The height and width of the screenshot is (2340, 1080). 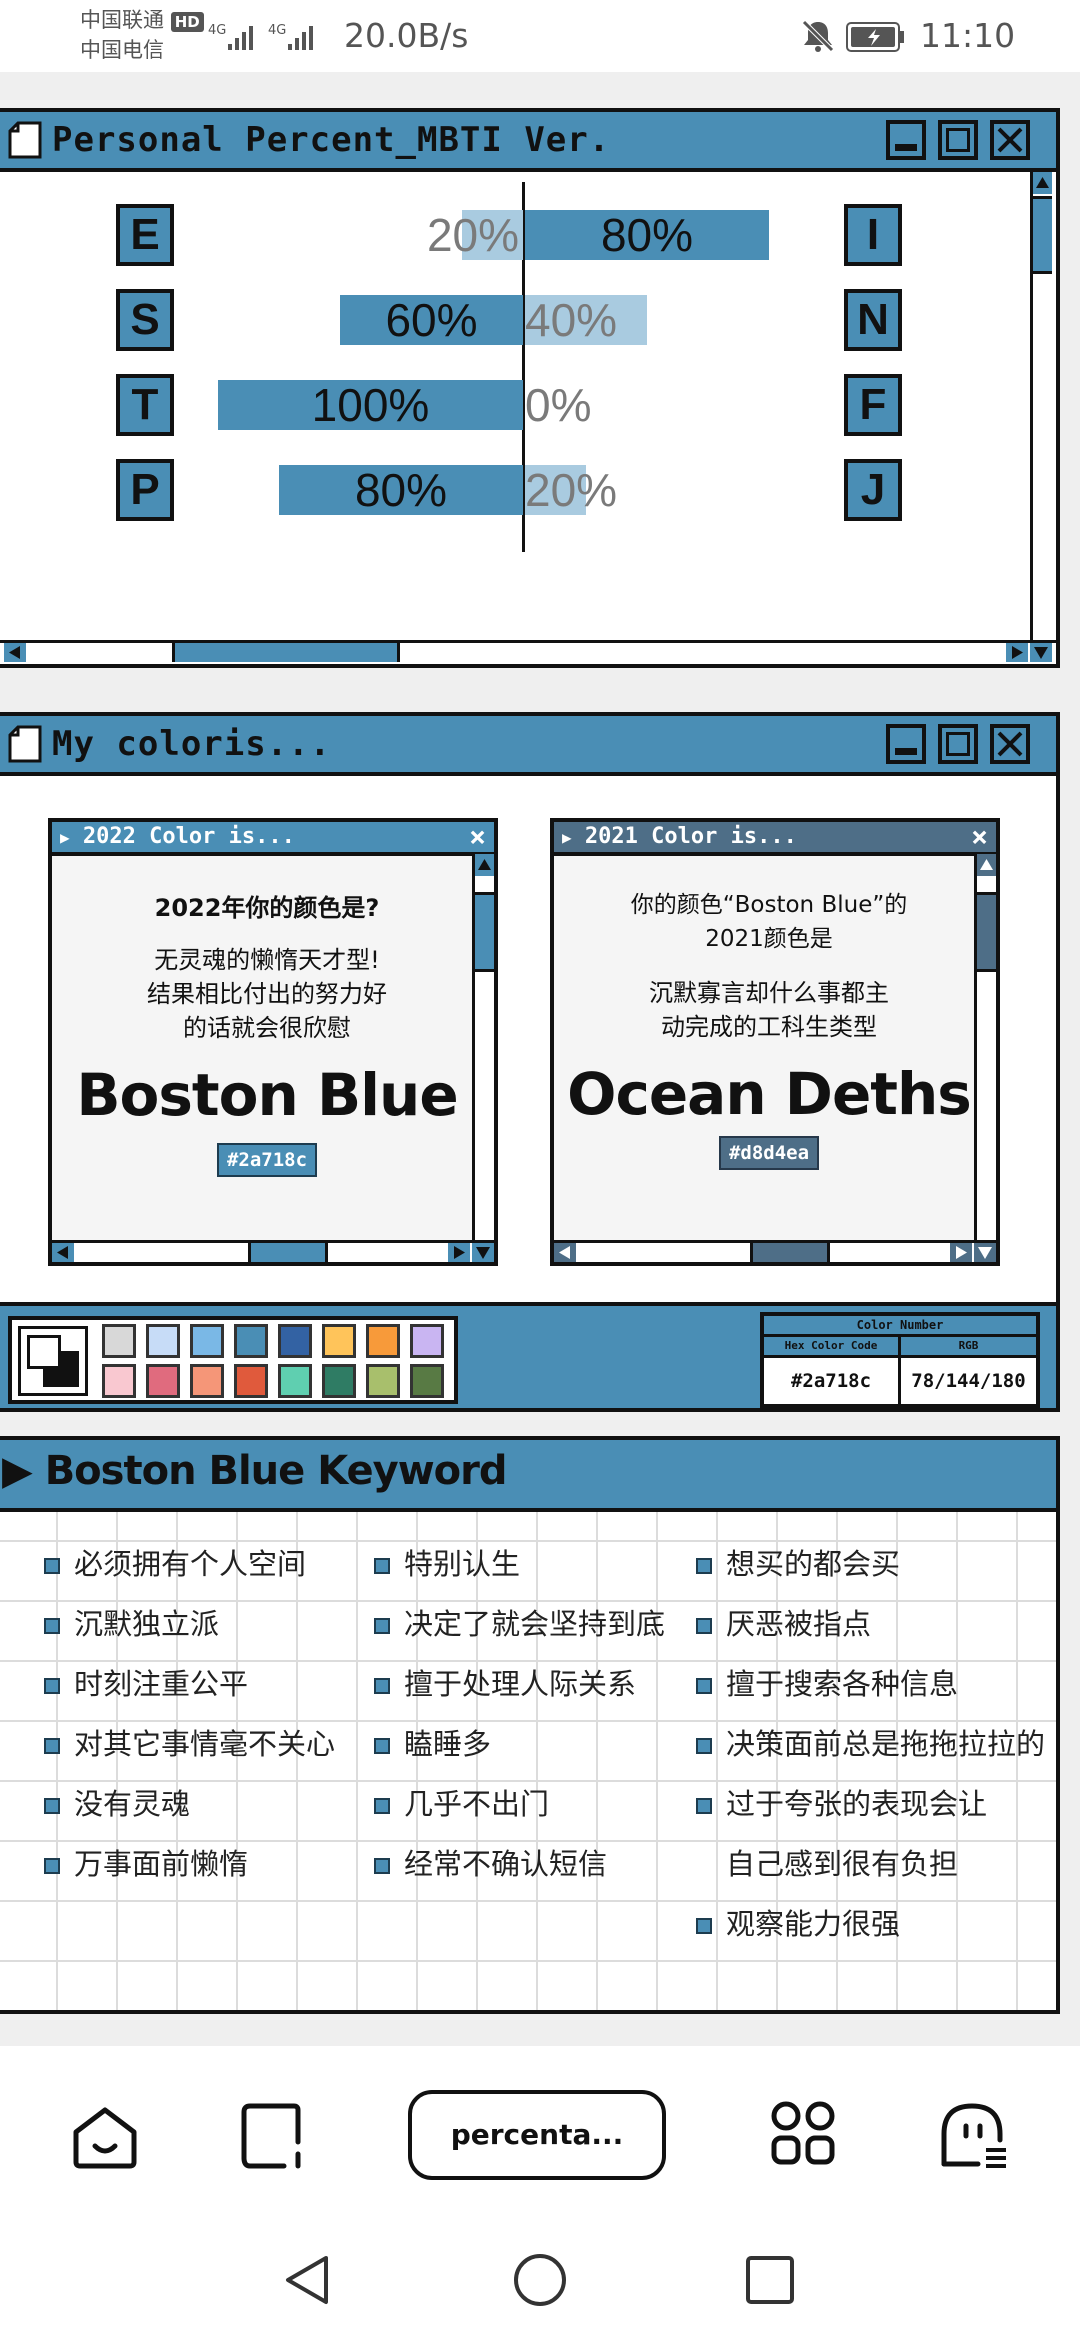 I want to click on scroll-up-icon, so click(x=1042, y=183).